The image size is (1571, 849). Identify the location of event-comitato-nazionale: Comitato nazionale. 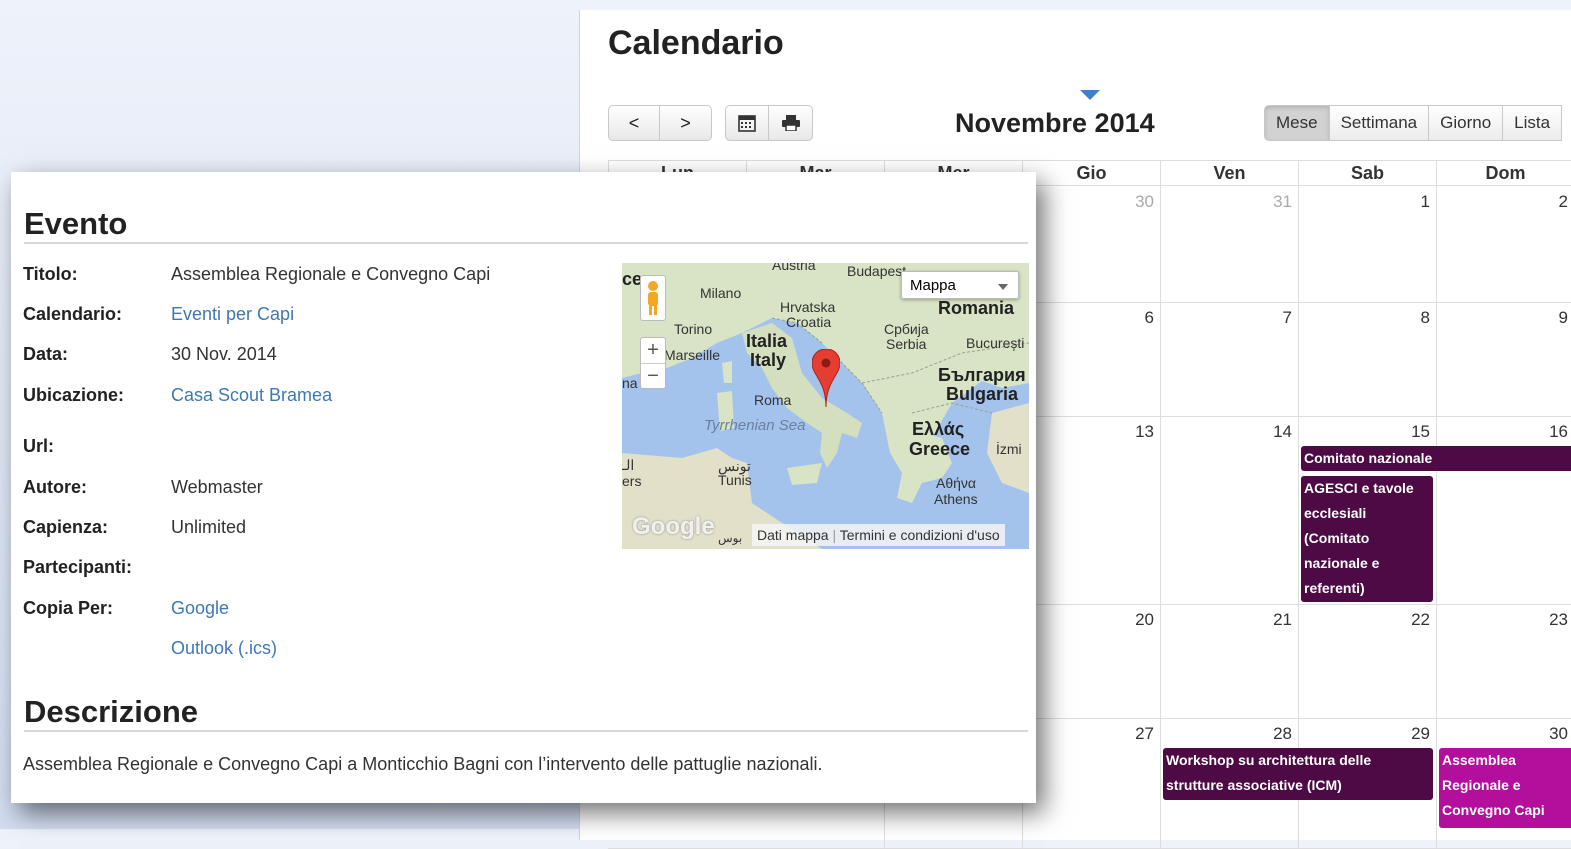
(1436, 458).